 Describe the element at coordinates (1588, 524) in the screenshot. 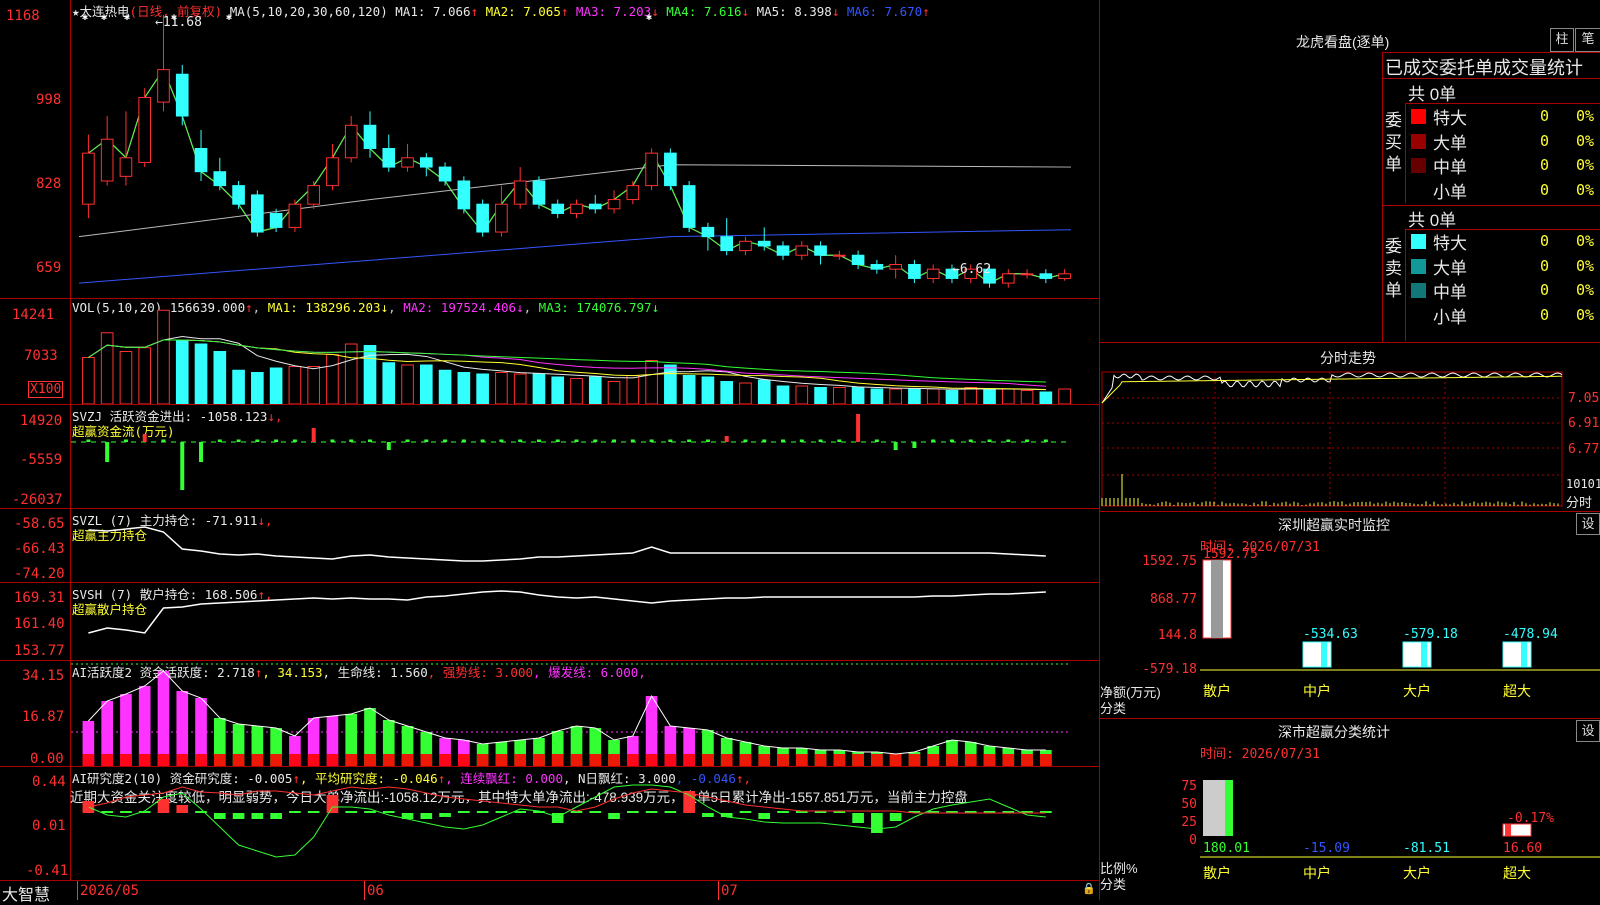

I see `sz-monitor-settings-button: 设` at that location.